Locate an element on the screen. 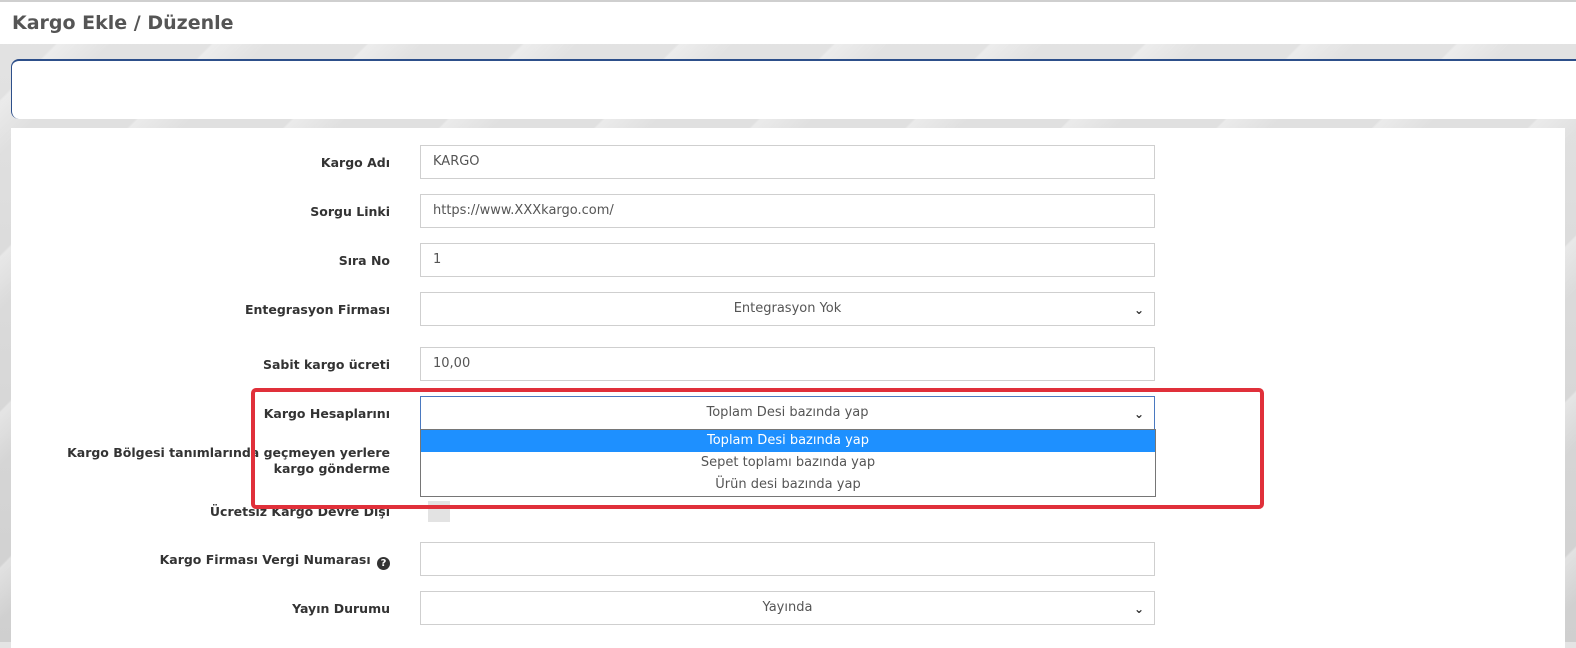  entegrasyon-value: Entegrasyon Yok is located at coordinates (787, 308).